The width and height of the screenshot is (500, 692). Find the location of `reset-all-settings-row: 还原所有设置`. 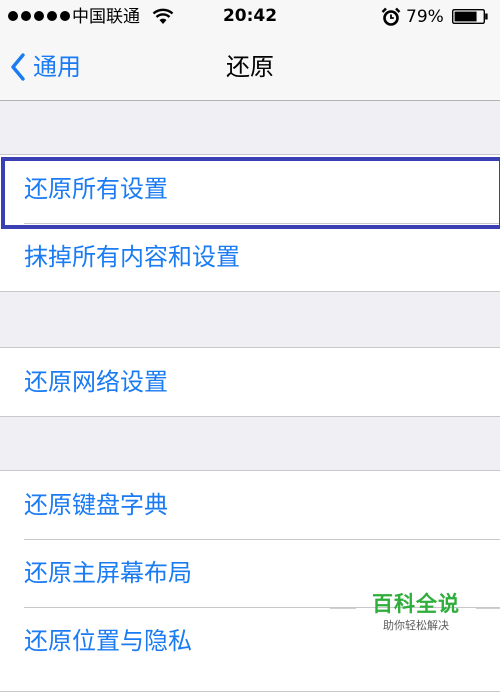

reset-all-settings-row: 还原所有设置 is located at coordinates (250, 189).